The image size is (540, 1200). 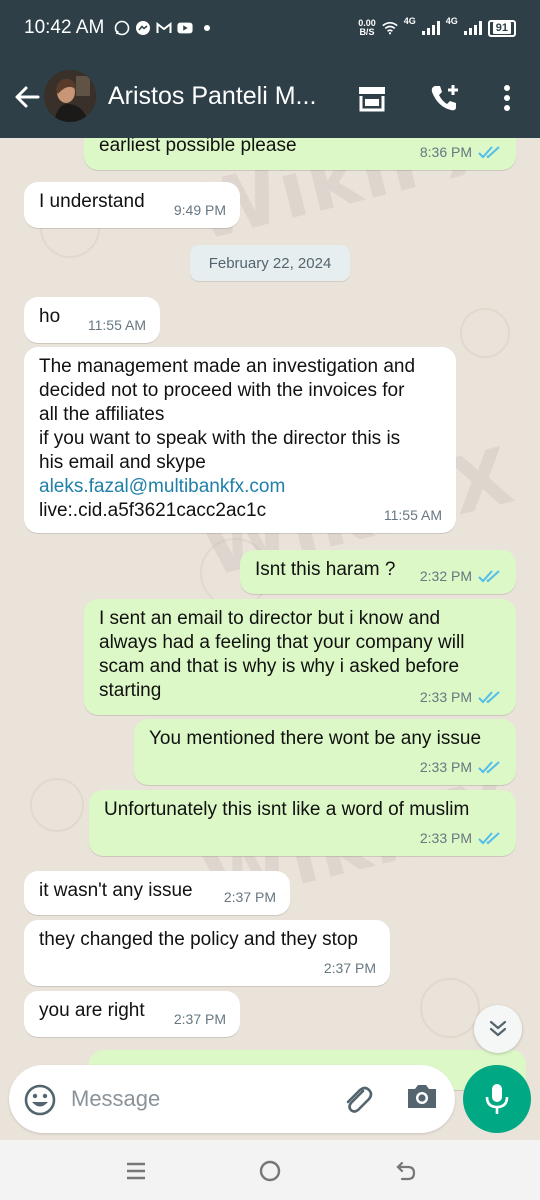 I want to click on store-button, so click(x=372, y=98).